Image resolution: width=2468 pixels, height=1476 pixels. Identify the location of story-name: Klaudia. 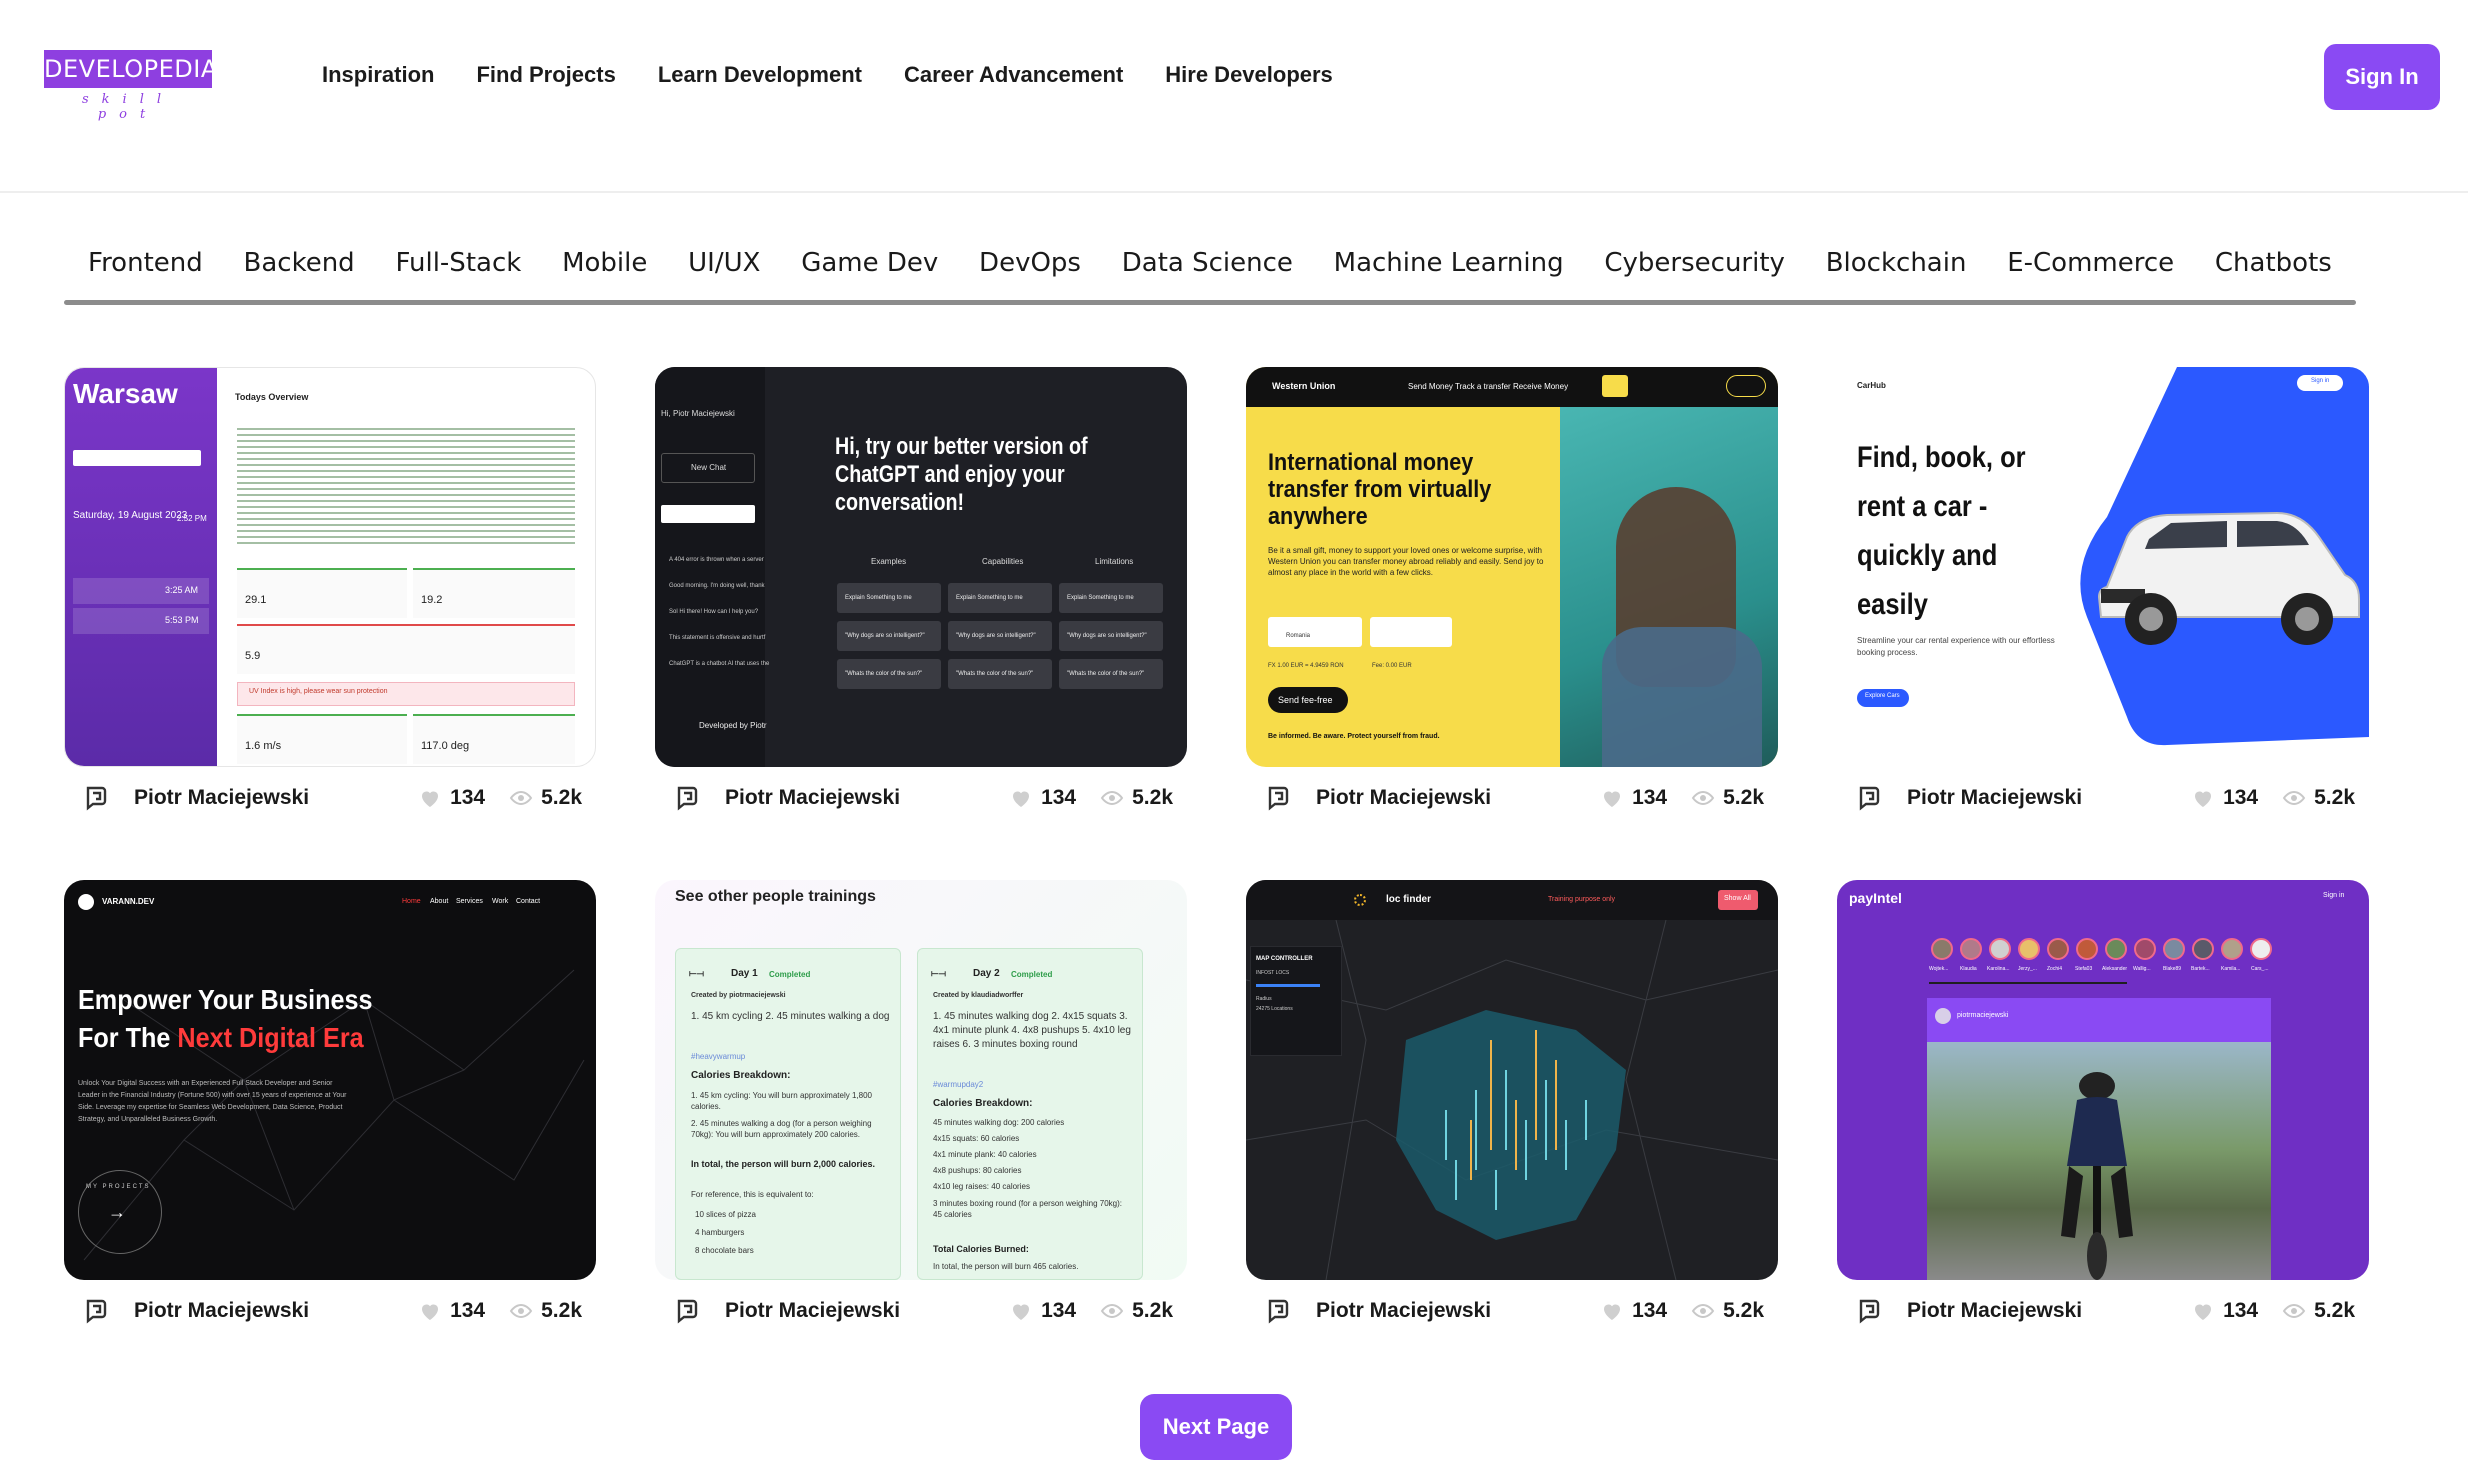
(1968, 969).